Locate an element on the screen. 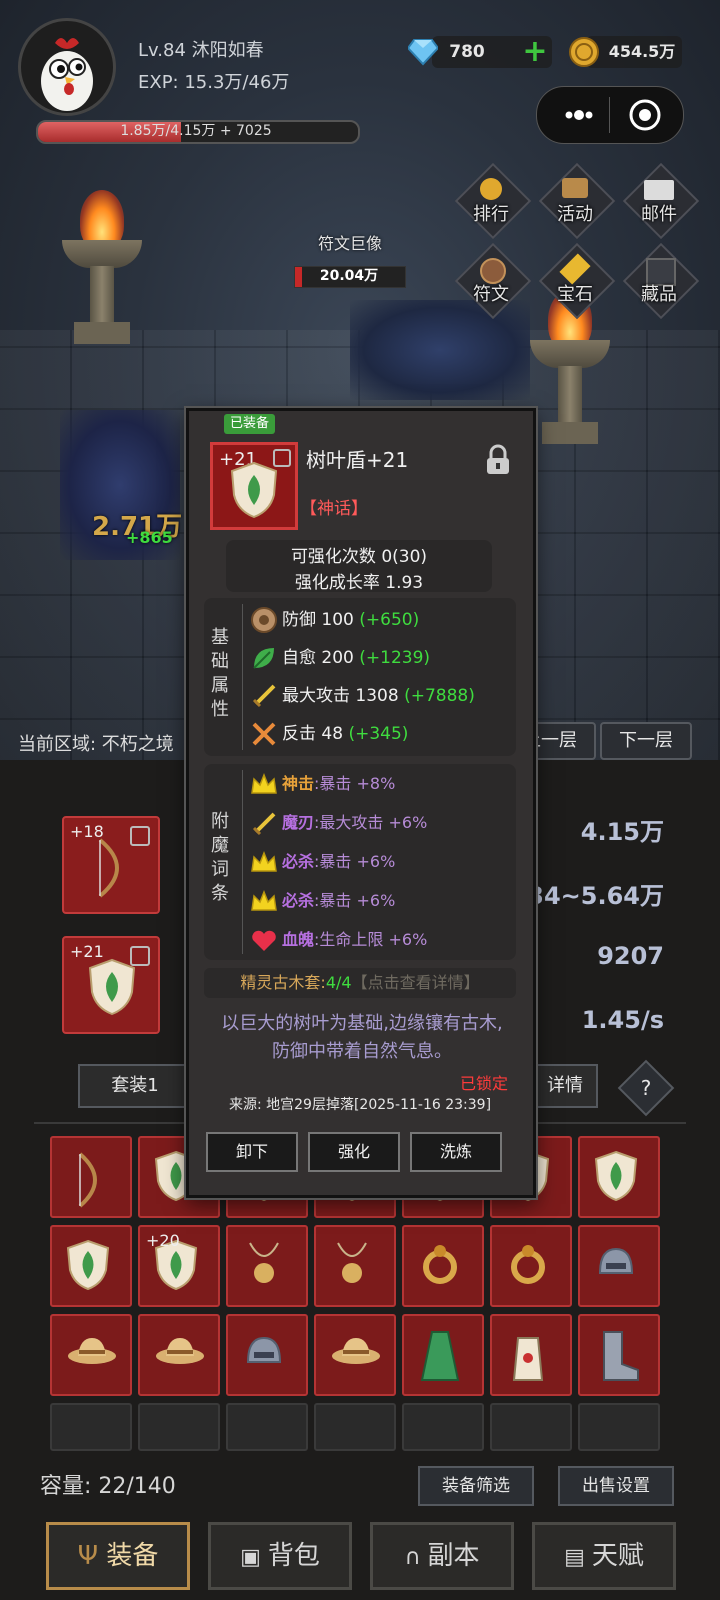  enchant-name: 魔刃 is located at coordinates (298, 822).